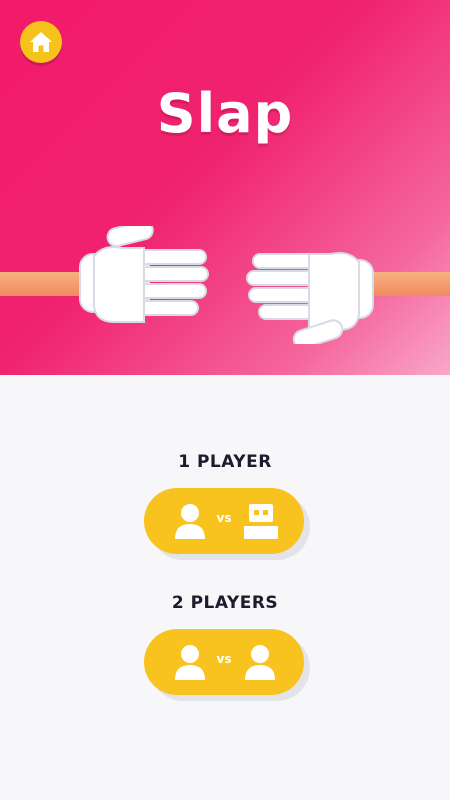  Describe the element at coordinates (225, 603) in the screenshot. I see `two-players-label: 2 PLAYERS` at that location.